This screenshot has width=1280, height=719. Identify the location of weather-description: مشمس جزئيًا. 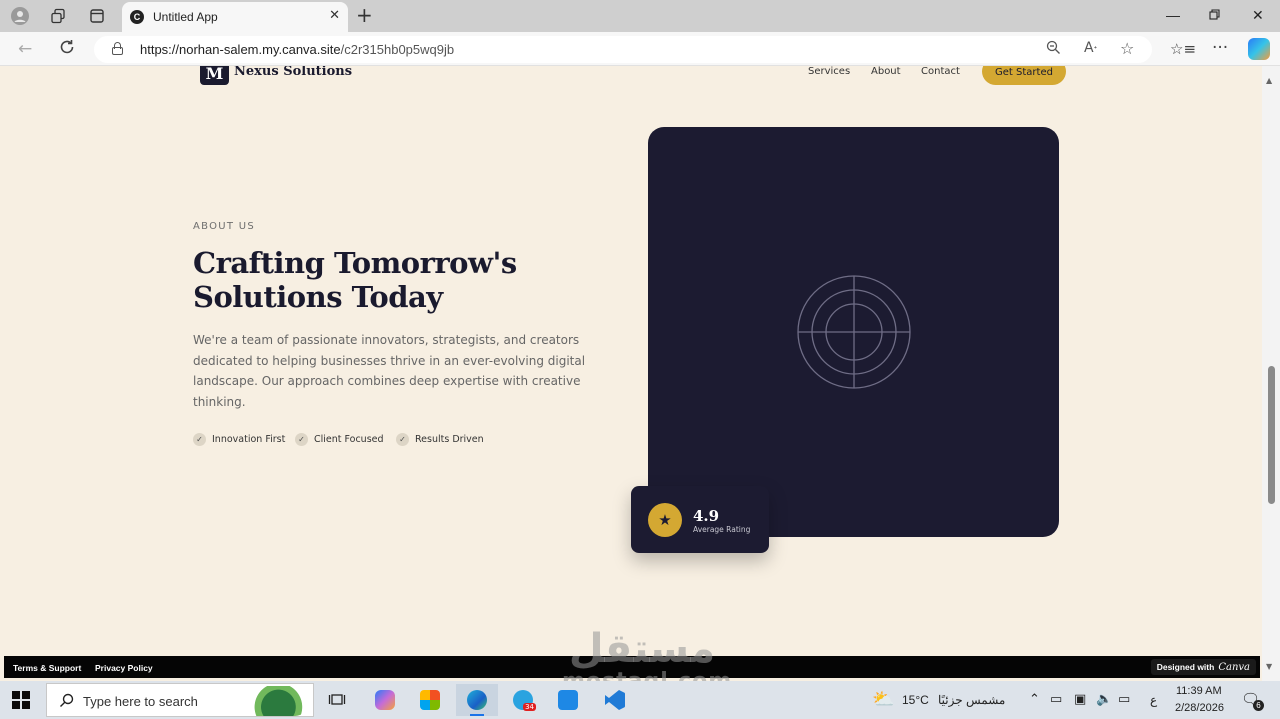
(971, 700).